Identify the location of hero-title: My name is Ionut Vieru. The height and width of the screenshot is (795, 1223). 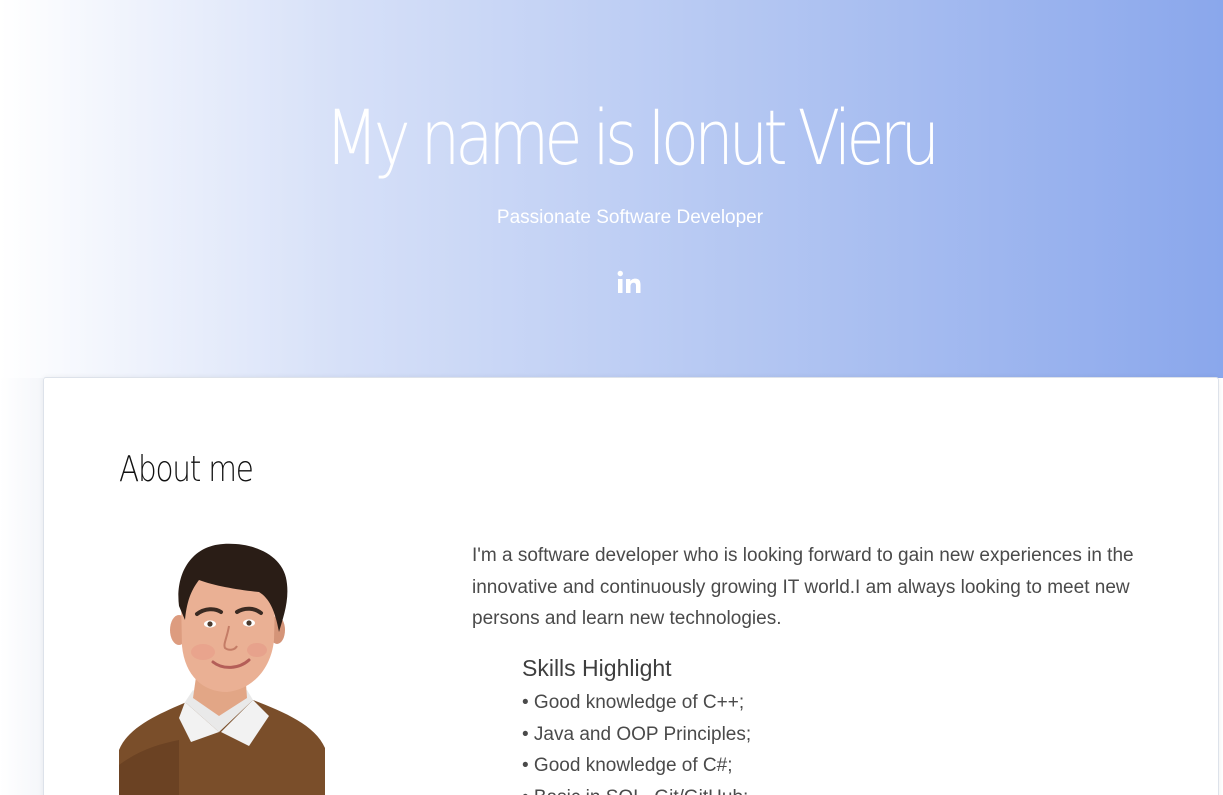
(632, 137).